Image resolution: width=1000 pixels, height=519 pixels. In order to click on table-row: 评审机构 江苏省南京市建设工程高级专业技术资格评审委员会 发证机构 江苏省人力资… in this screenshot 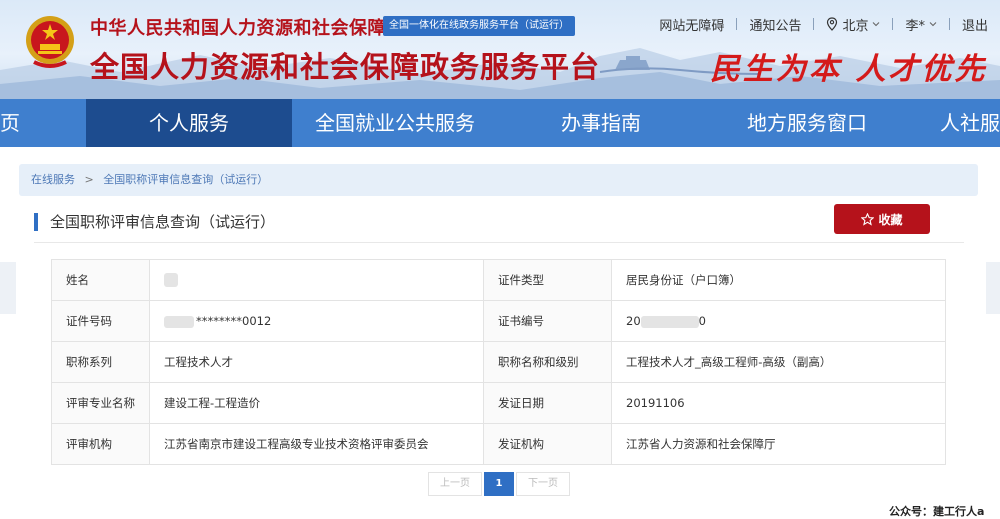, I will do `click(498, 444)`.